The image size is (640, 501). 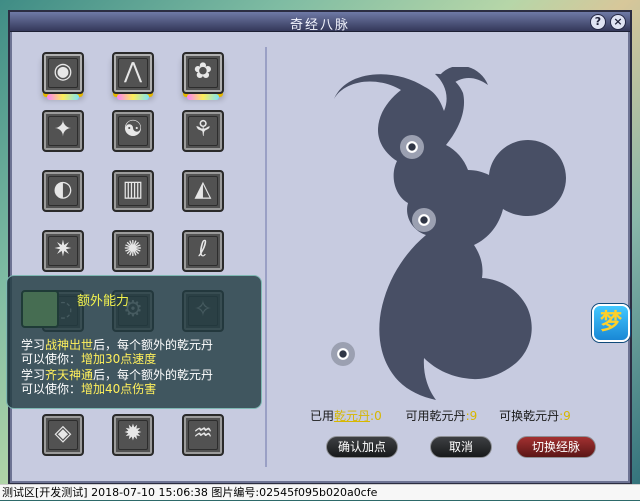 What do you see at coordinates (40, 309) in the screenshot?
I see `popup-ability-icon` at bounding box center [40, 309].